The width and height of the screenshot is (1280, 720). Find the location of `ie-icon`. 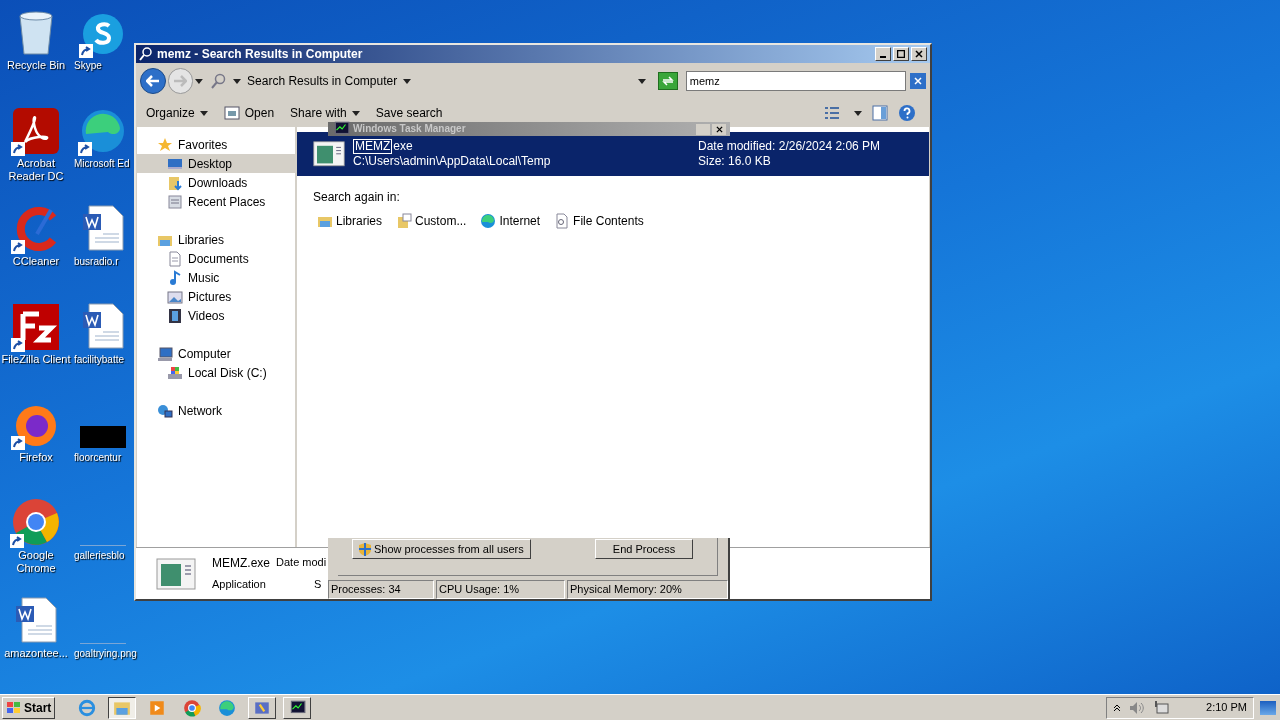

ie-icon is located at coordinates (87, 707).